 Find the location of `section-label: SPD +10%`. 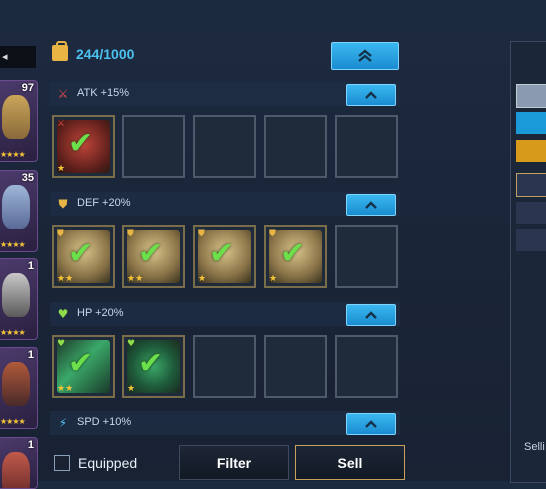

section-label: SPD +10% is located at coordinates (104, 422).